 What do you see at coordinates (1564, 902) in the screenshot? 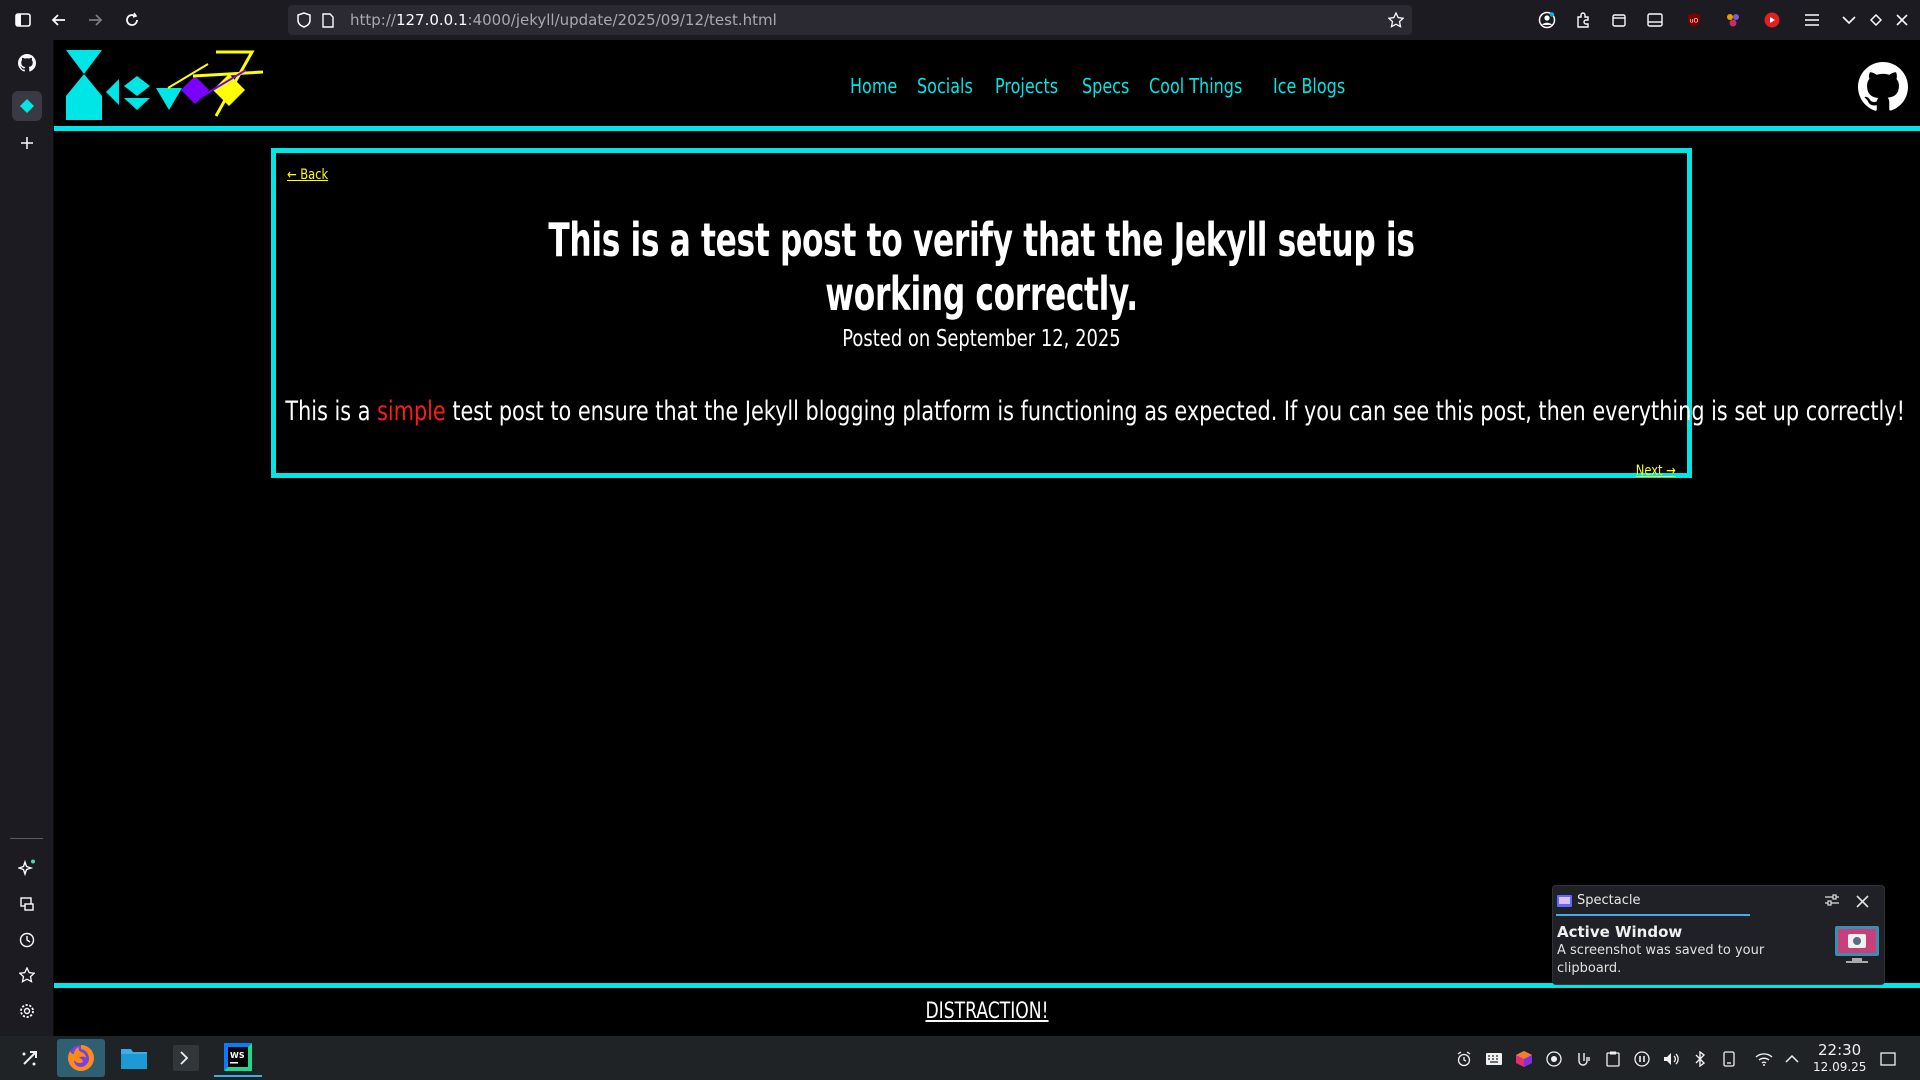
I see `spectacle-icon` at bounding box center [1564, 902].